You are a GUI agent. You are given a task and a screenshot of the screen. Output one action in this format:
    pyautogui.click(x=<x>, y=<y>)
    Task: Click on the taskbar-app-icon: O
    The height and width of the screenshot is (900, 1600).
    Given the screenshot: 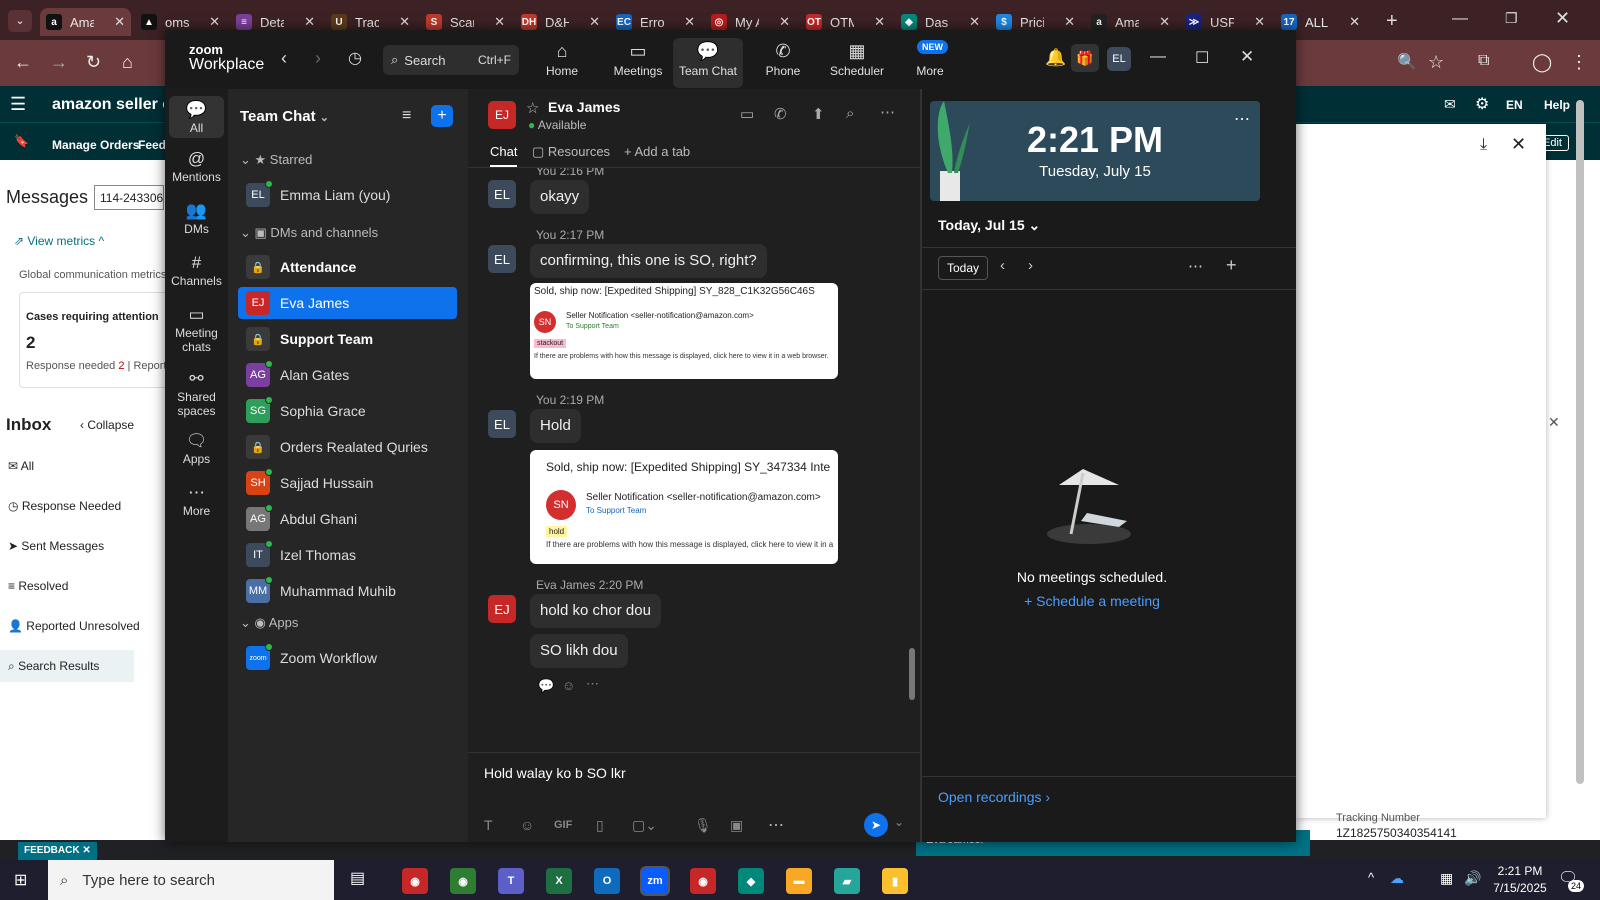 What is the action you would take?
    pyautogui.click(x=607, y=881)
    